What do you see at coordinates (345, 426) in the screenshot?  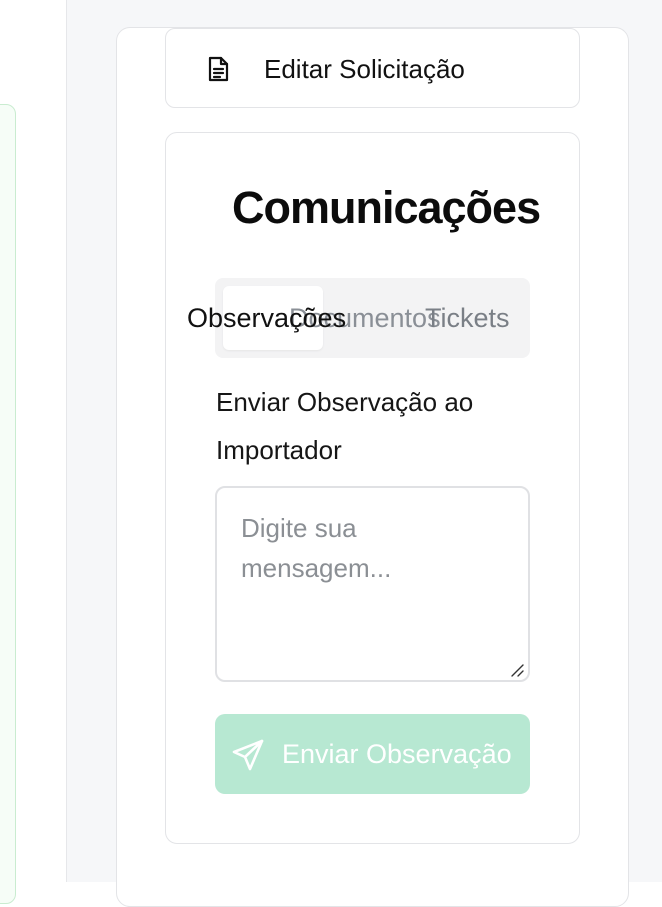 I see `send-observation-heading: Enviar Observação ao Importador` at bounding box center [345, 426].